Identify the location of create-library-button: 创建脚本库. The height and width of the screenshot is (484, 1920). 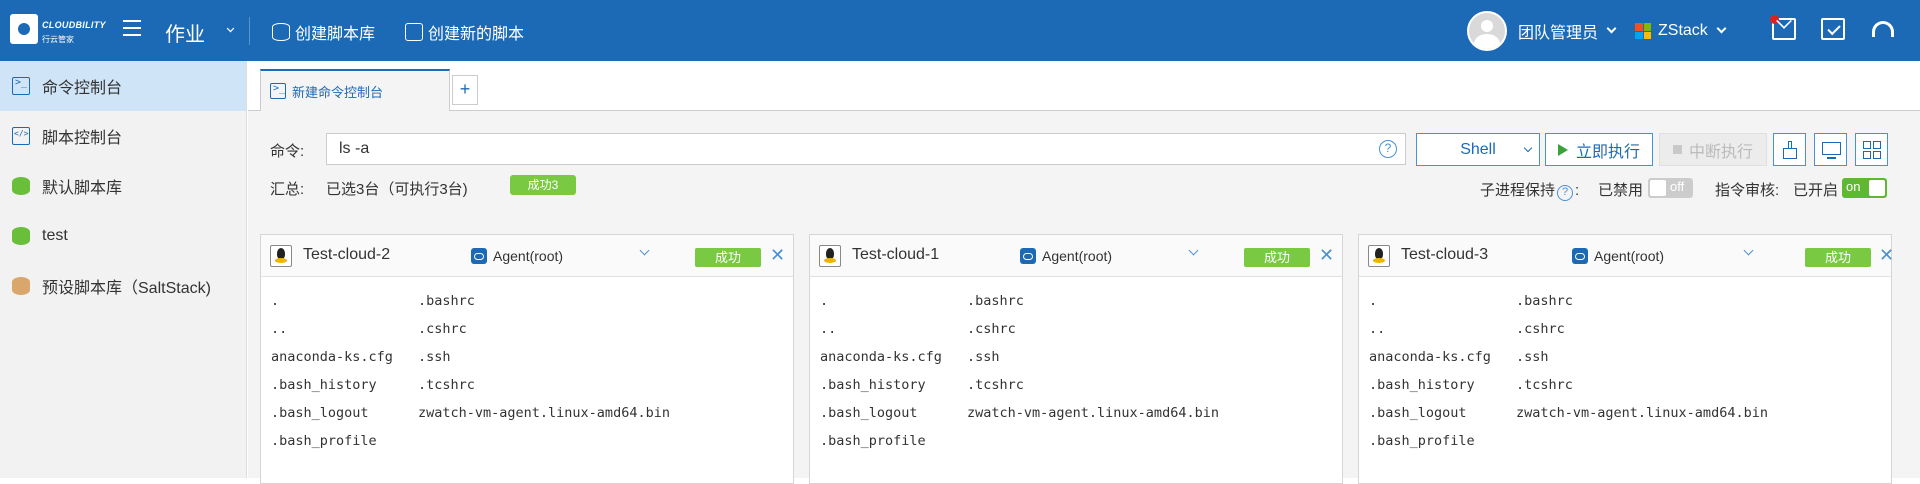
(323, 32).